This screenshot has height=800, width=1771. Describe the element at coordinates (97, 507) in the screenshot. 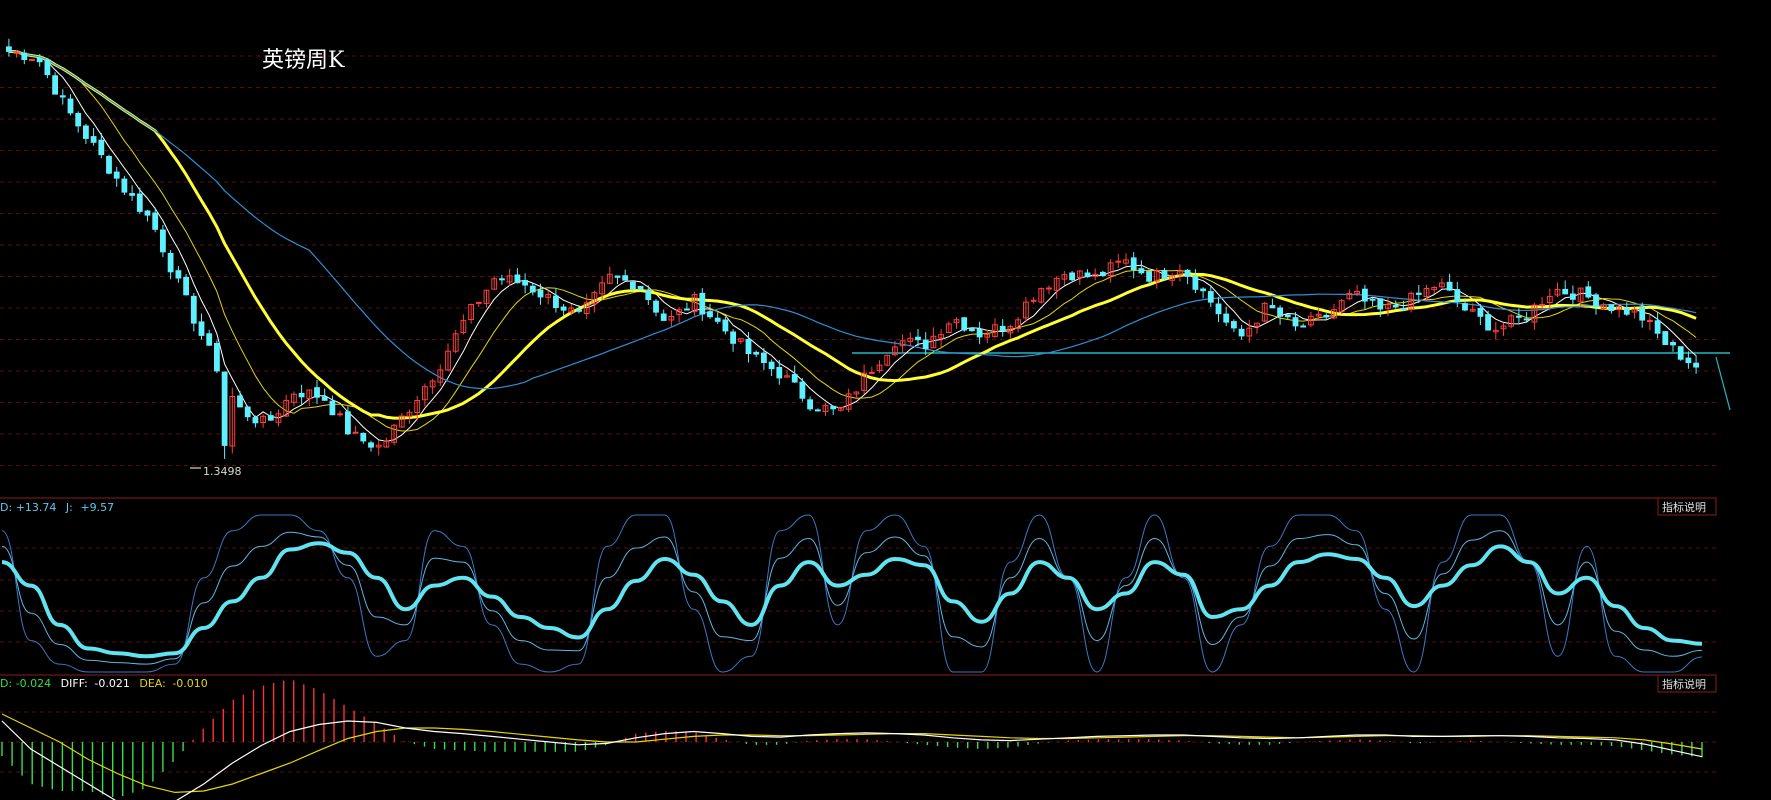

I see `kdj-j-value: +9.57` at that location.